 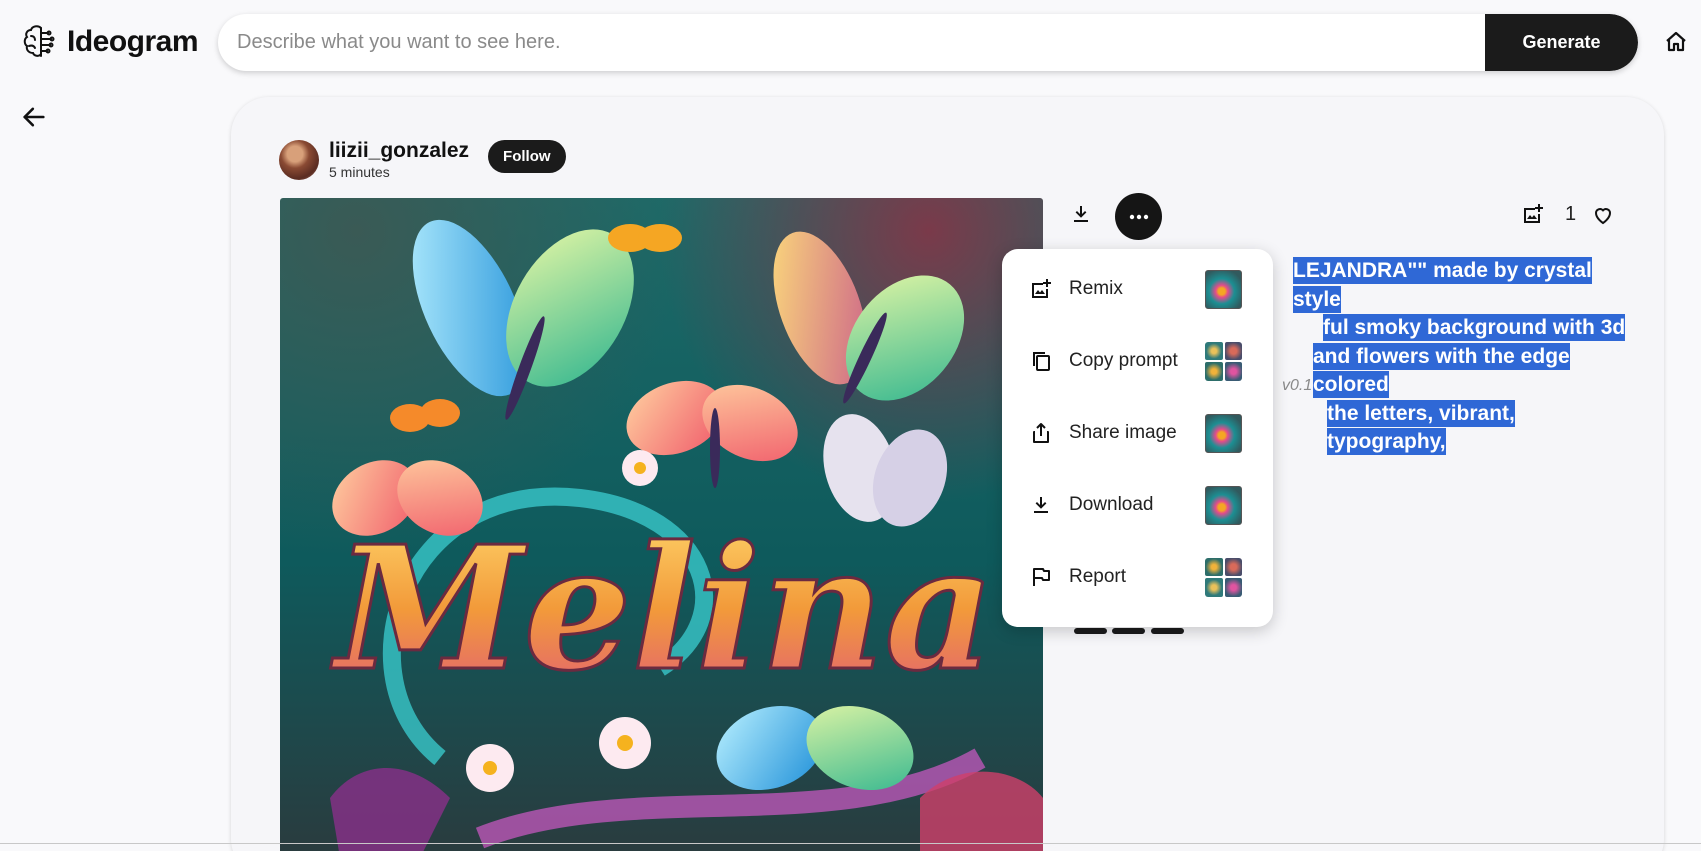 I want to click on more-options-button, so click(x=1138, y=216).